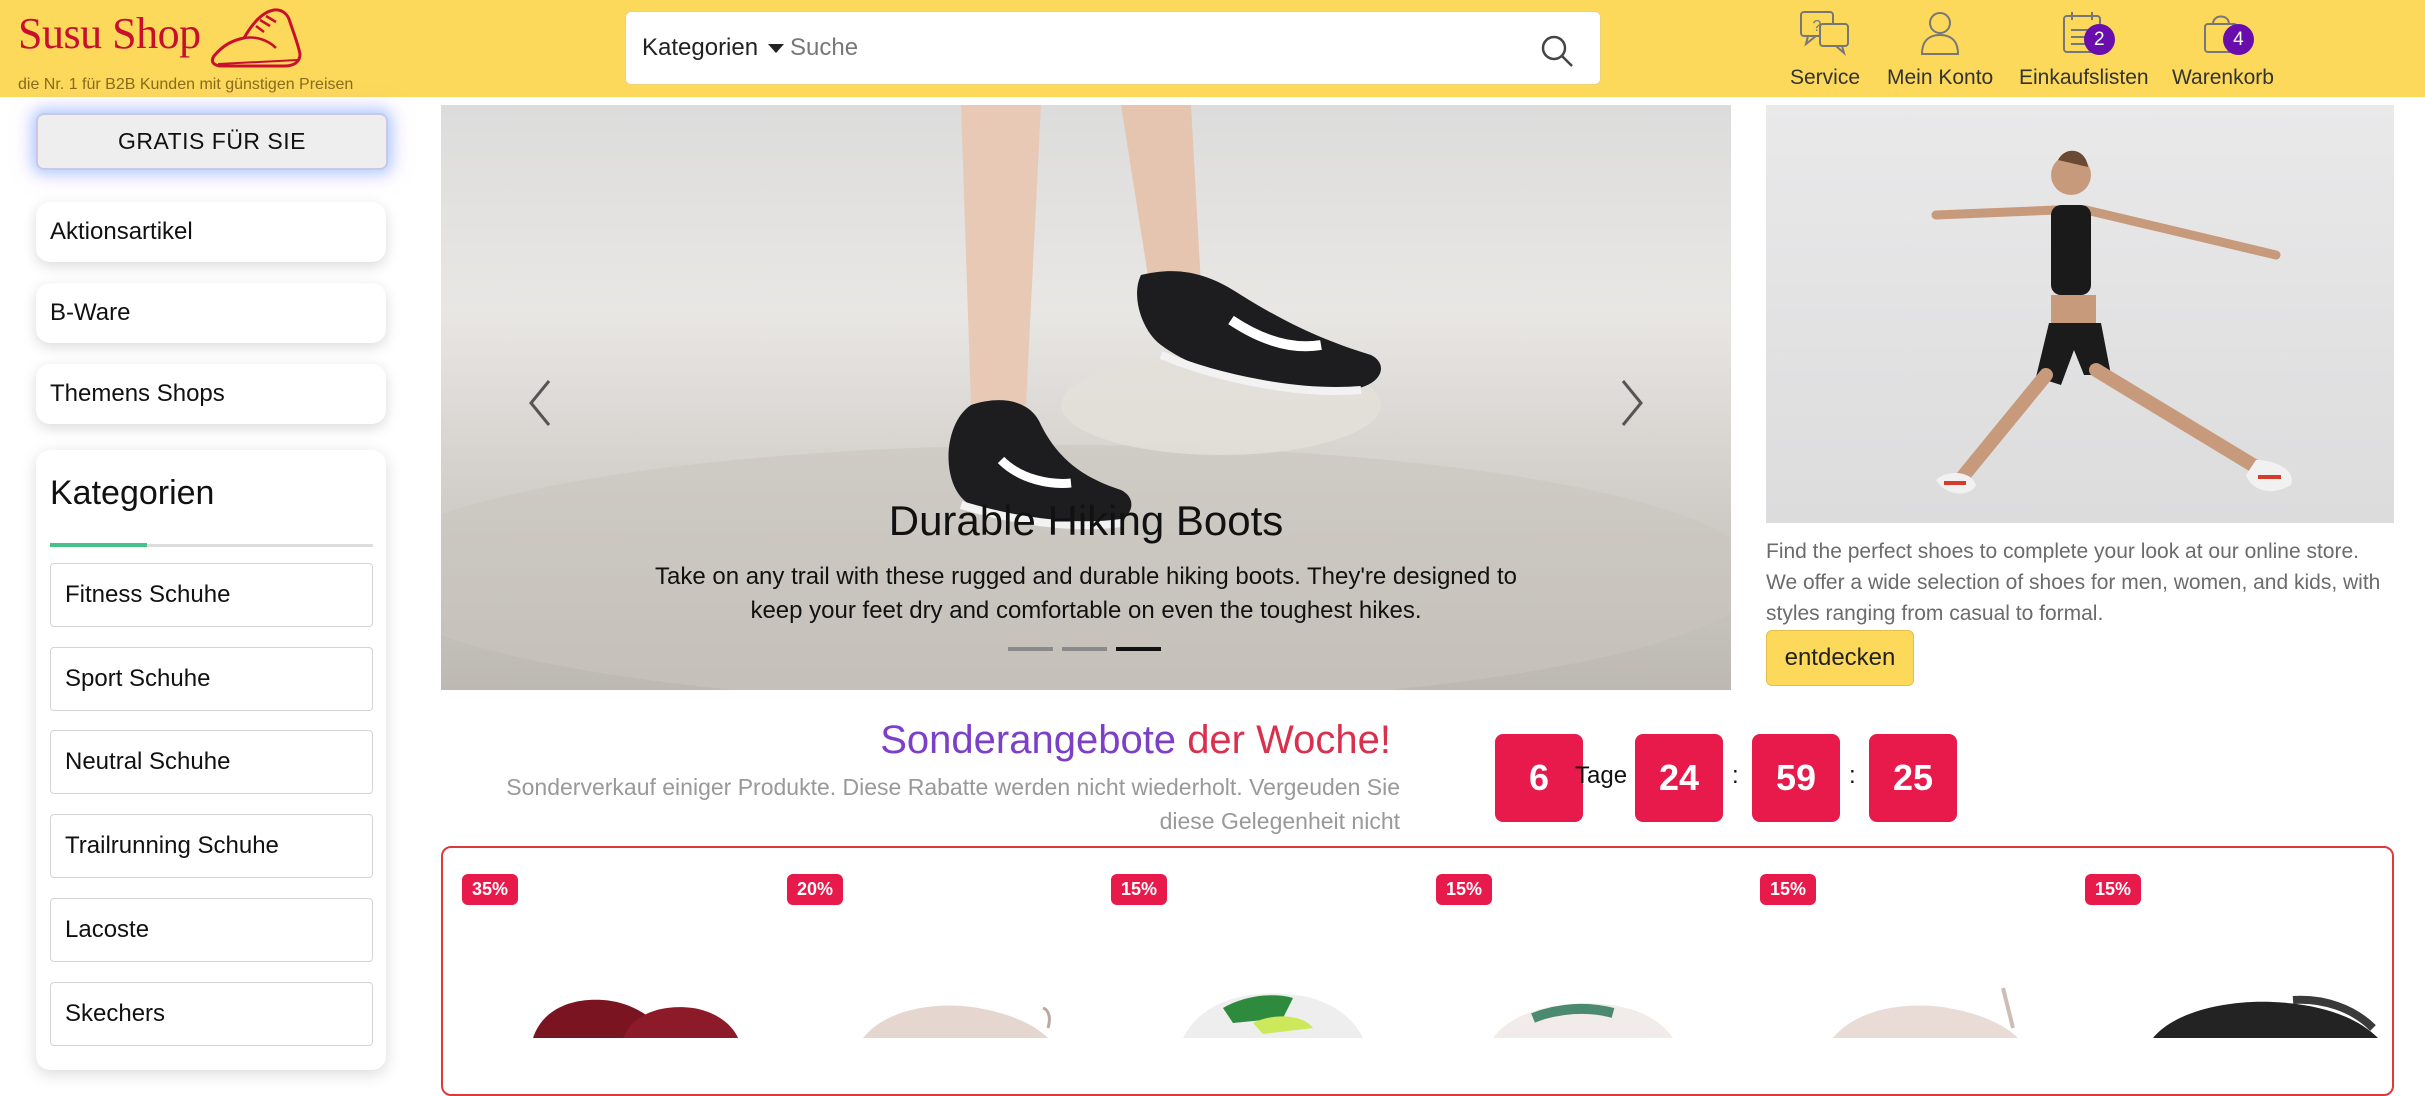 Image resolution: width=2425 pixels, height=1096 pixels. I want to click on nav-account: Mein Konto, so click(1940, 48).